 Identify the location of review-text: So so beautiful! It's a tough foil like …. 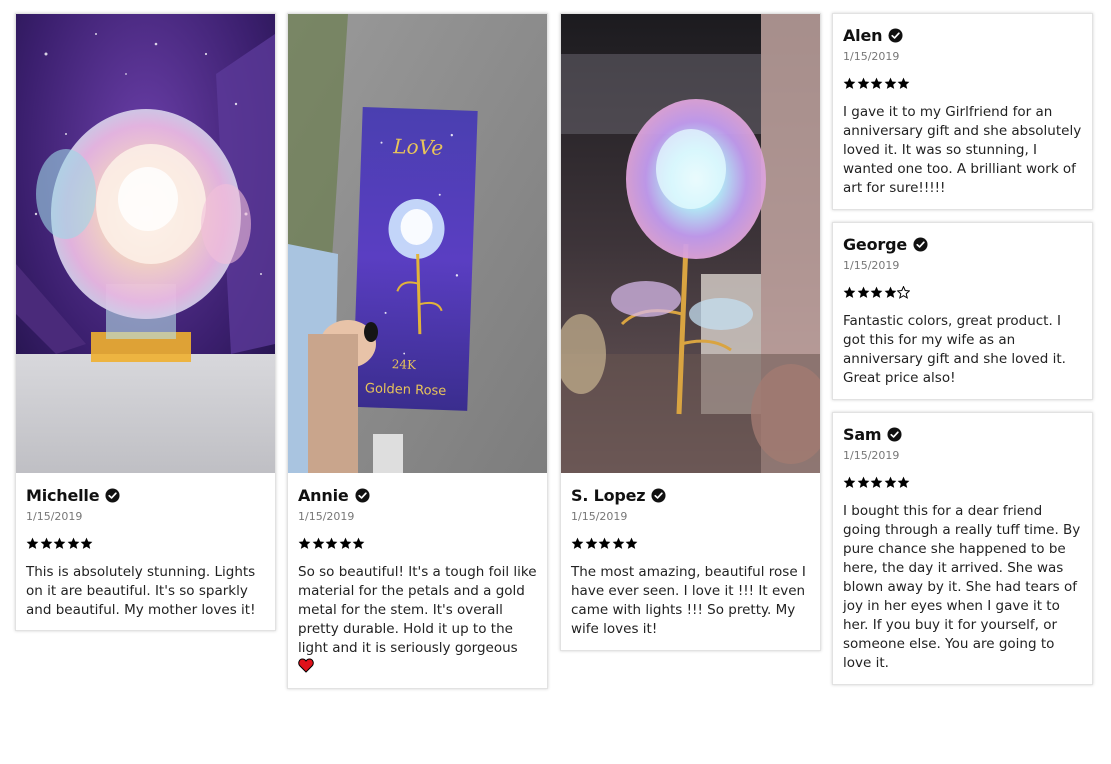
(417, 620).